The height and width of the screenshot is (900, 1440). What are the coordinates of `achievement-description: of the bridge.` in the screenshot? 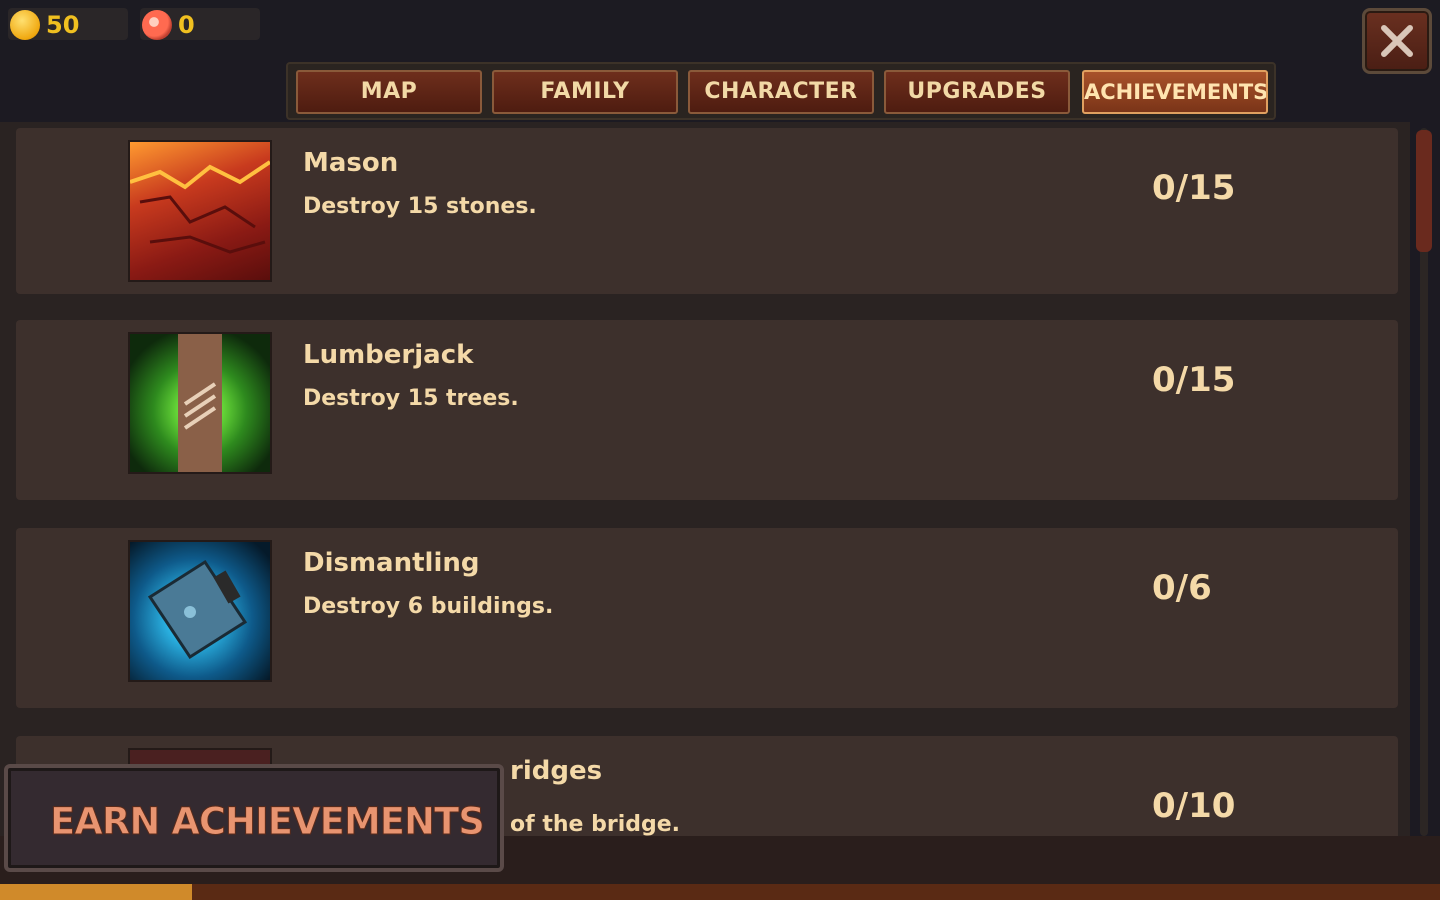 It's located at (595, 824).